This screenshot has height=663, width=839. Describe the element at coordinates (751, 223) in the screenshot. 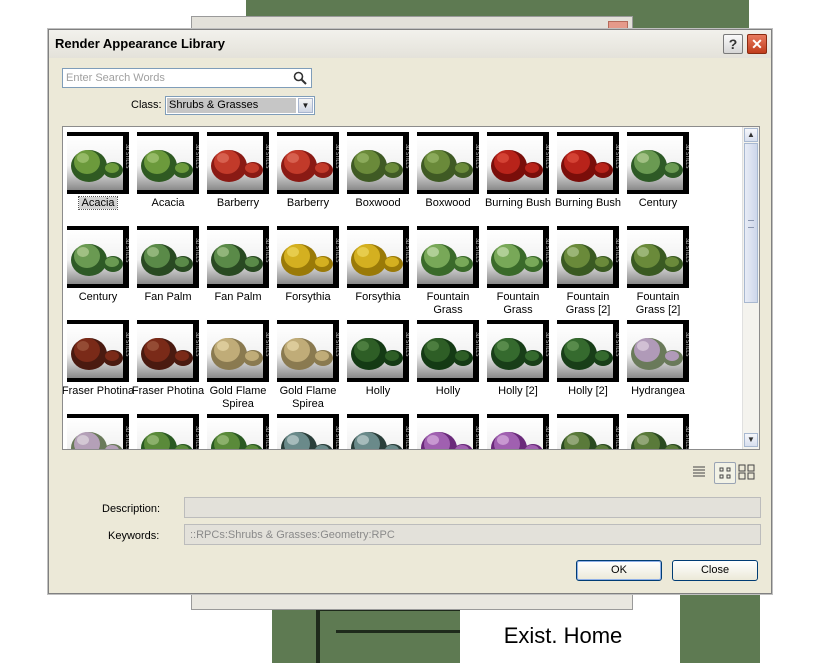

I see `scrollbar-thumb` at that location.